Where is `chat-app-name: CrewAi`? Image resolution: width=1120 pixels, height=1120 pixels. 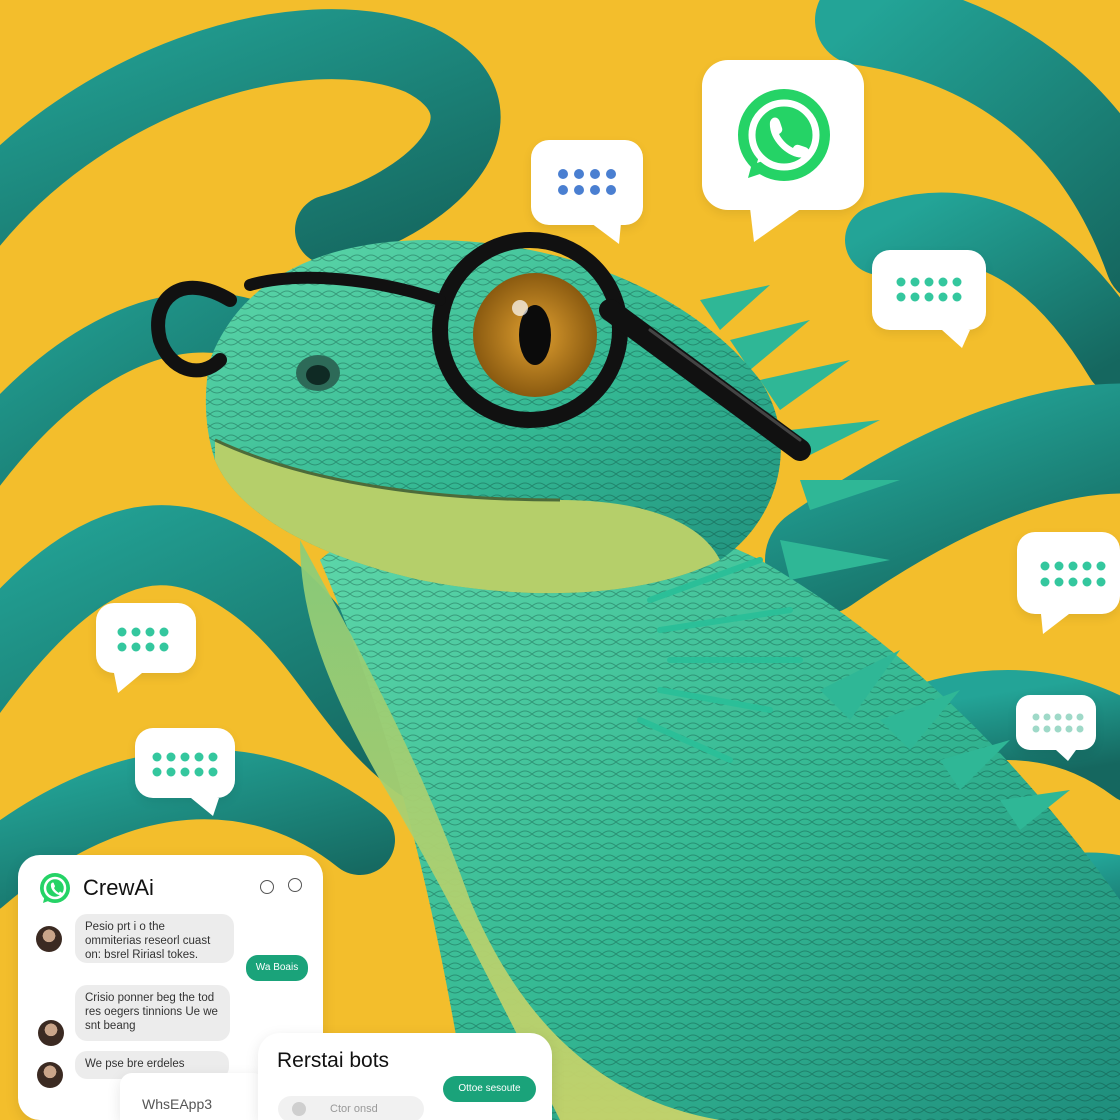
chat-app-name: CrewAi is located at coordinates (118, 887).